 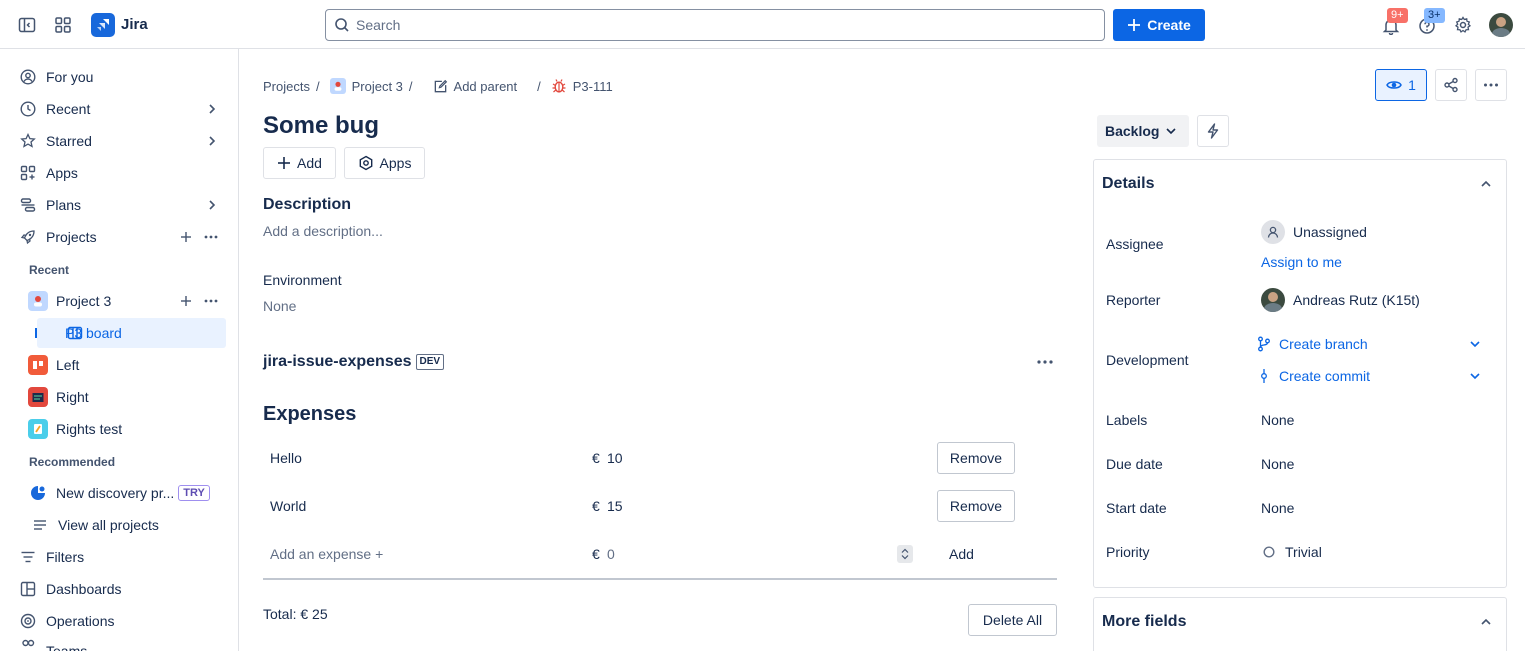 I want to click on app-name: Jira, so click(x=134, y=24).